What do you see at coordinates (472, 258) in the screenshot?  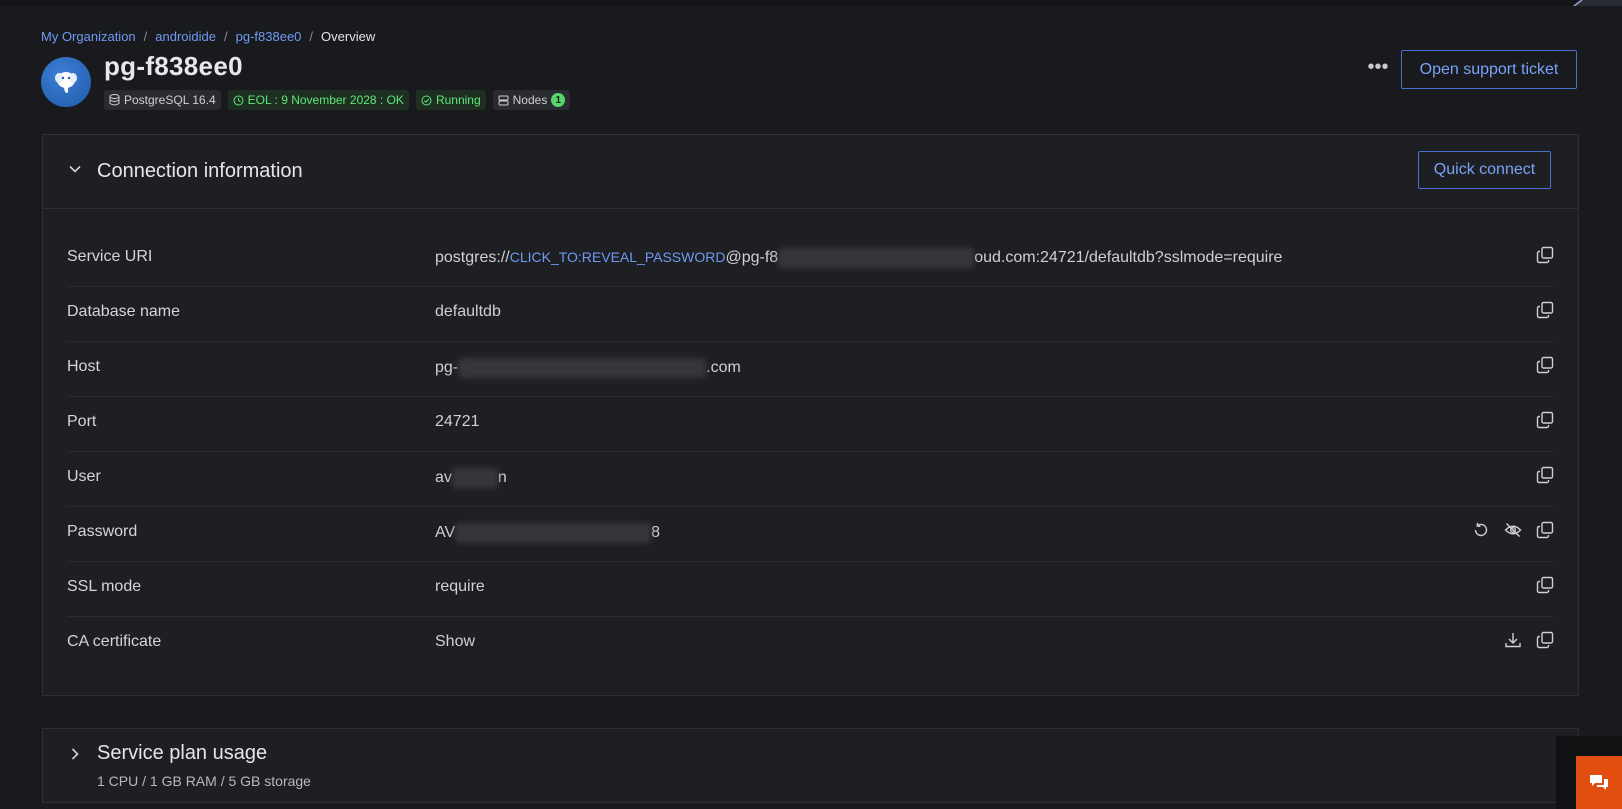 I see `uri-scheme: postgres://` at bounding box center [472, 258].